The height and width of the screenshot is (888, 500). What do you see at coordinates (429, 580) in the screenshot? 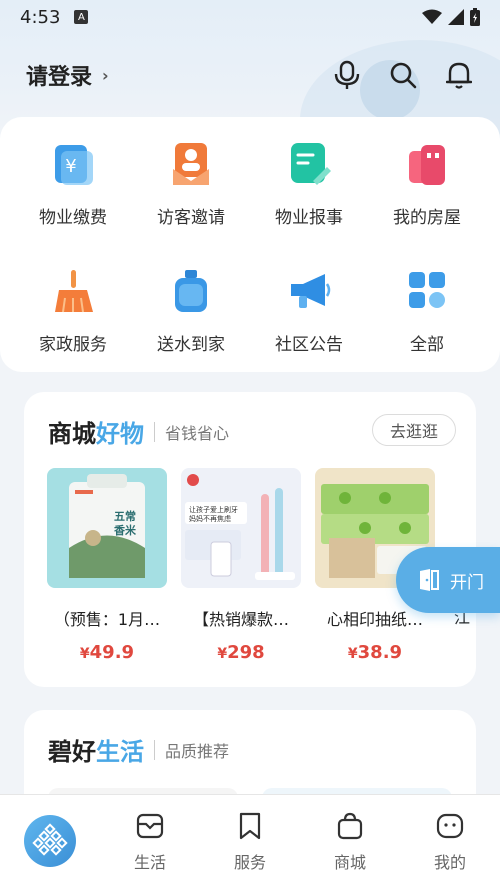
I see `door-icon` at bounding box center [429, 580].